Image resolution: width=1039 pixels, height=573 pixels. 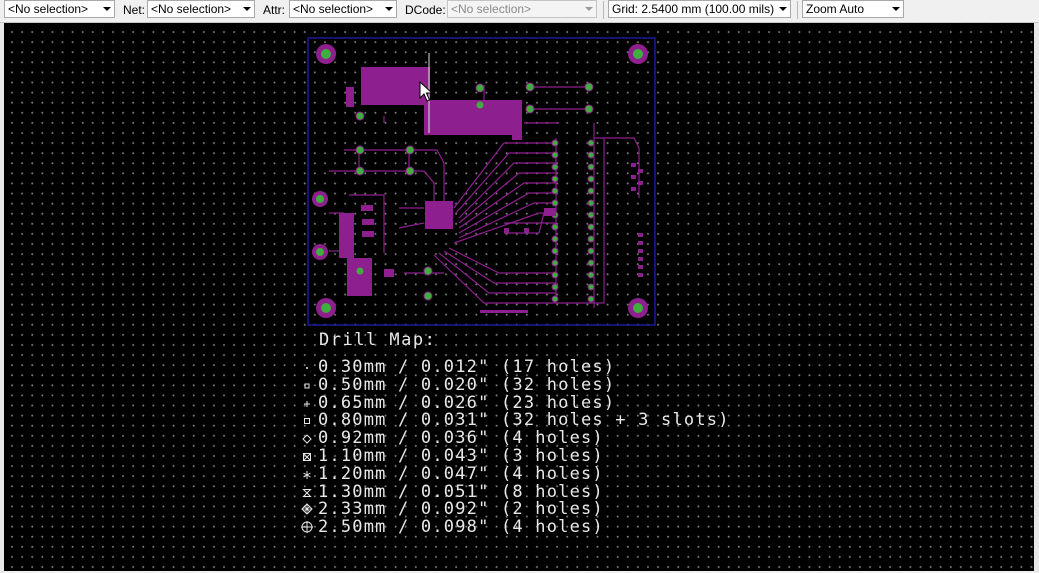 I want to click on hourglass-icon, so click(x=307, y=492).